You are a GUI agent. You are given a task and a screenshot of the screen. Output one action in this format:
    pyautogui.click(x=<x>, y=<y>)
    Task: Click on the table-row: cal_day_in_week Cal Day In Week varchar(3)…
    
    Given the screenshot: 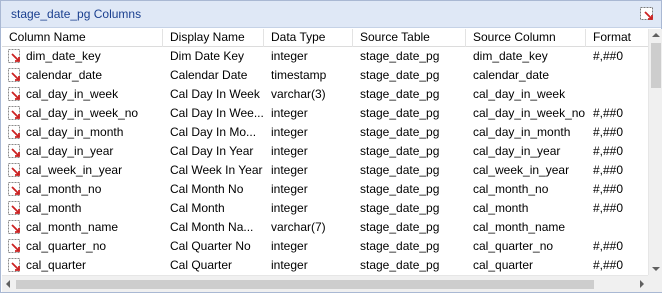 What is the action you would take?
    pyautogui.click(x=325, y=94)
    